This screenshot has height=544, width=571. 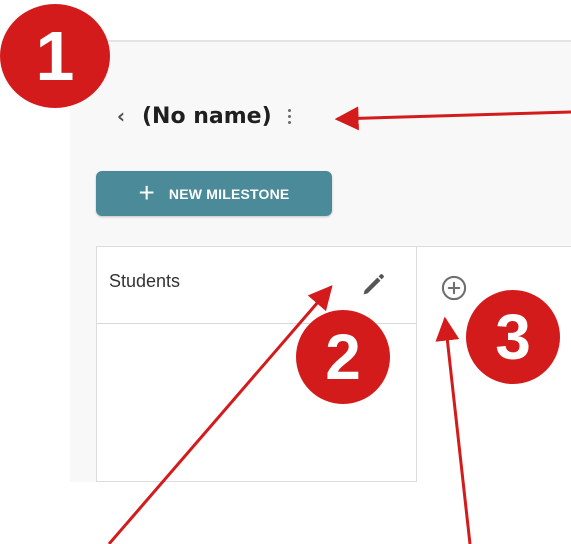 What do you see at coordinates (146, 192) in the screenshot?
I see `plus-icon: +` at bounding box center [146, 192].